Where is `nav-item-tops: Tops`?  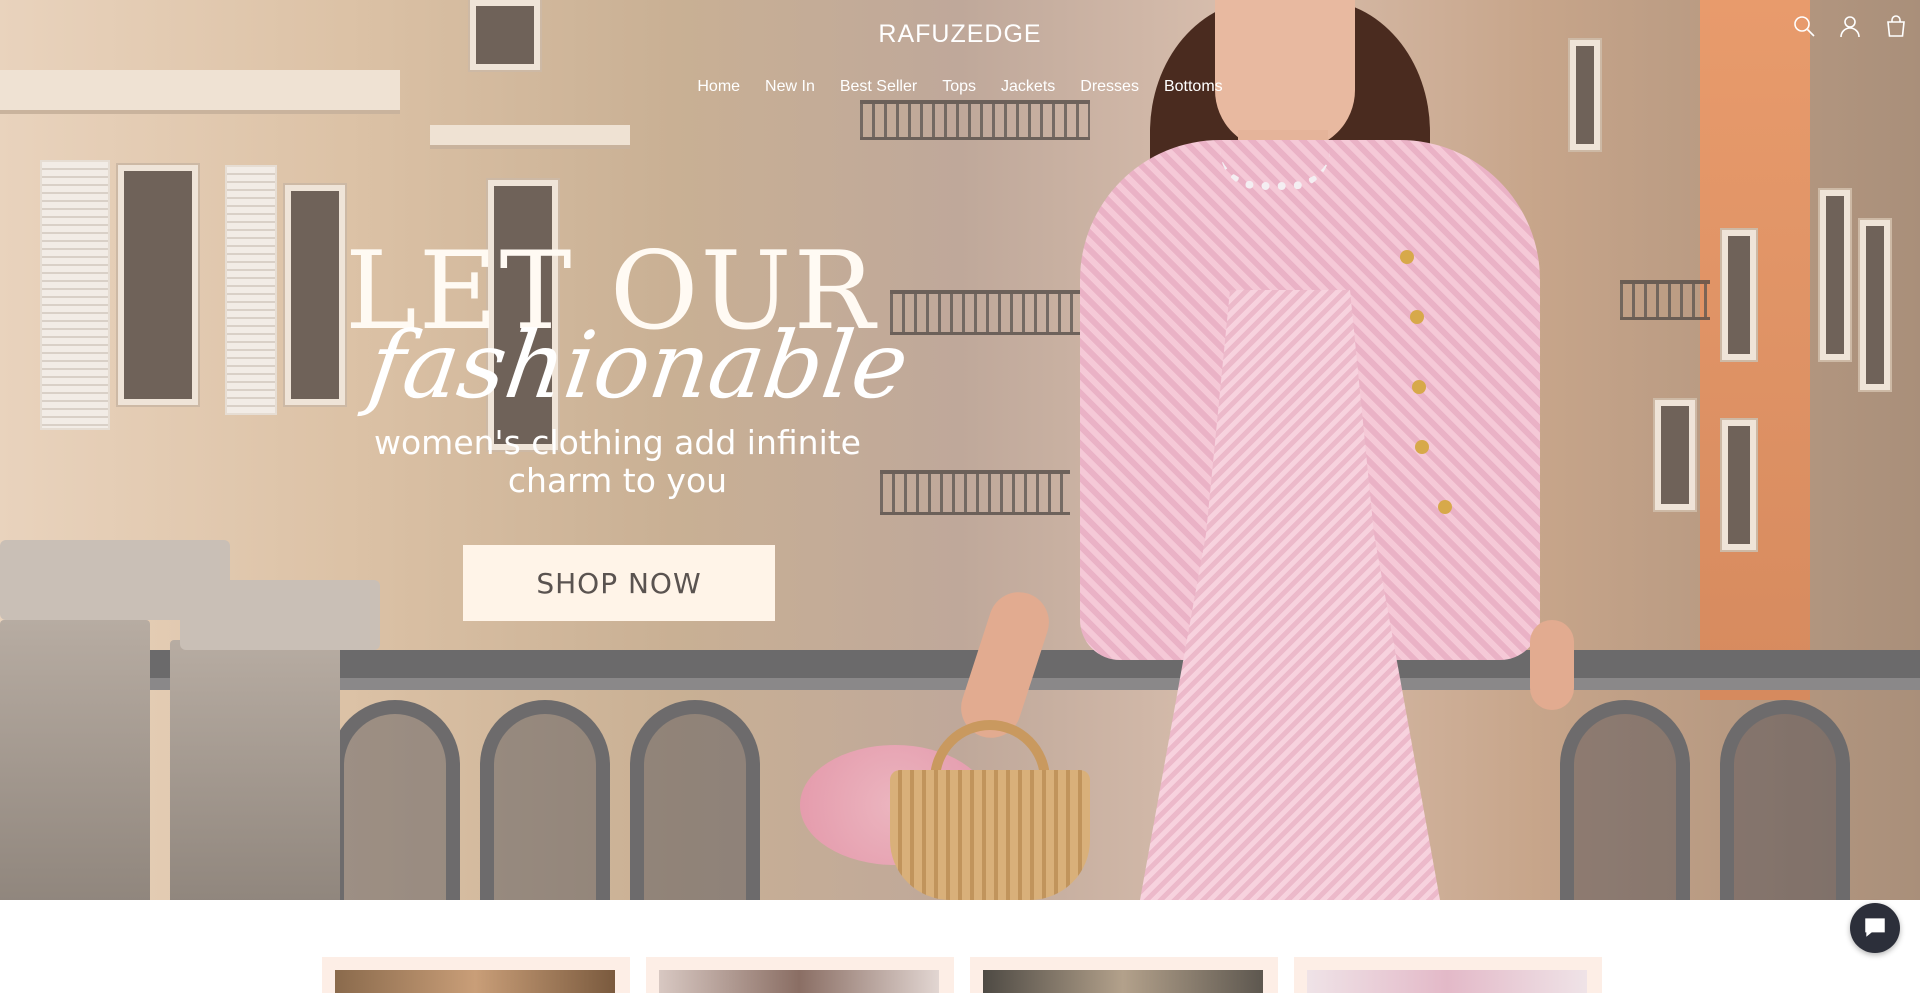
nav-item-tops: Tops is located at coordinates (959, 87).